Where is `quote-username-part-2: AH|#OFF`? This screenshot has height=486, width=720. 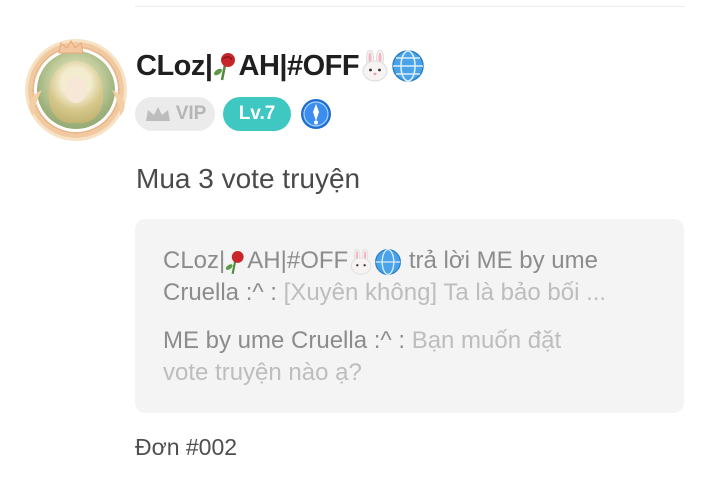
quote-username-part-2: AH|#OFF is located at coordinates (298, 260).